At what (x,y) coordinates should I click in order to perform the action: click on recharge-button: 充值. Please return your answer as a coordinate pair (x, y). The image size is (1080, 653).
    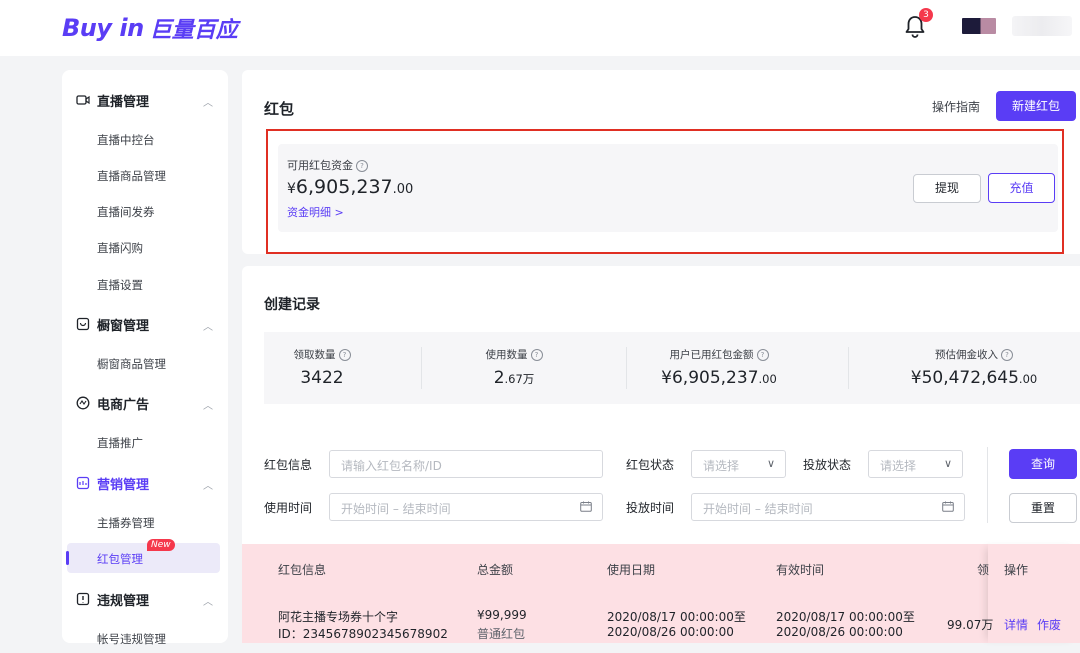
    Looking at the image, I should click on (1021, 188).